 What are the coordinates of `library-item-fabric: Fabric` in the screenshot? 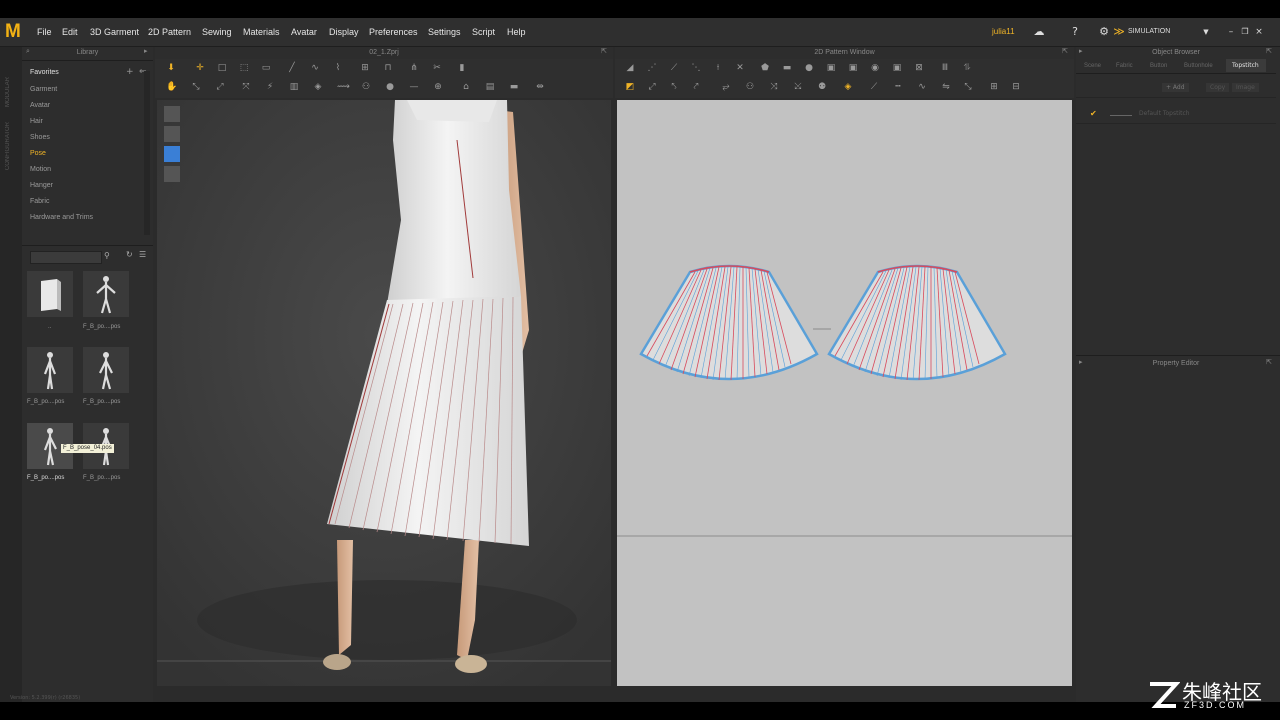 It's located at (39, 201).